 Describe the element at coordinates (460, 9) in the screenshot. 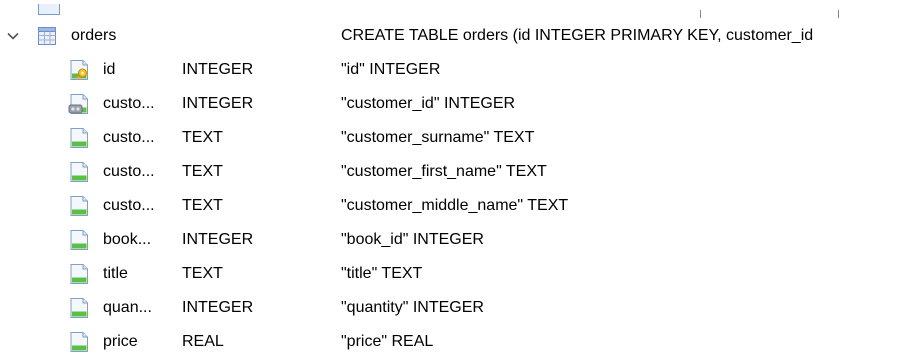

I see `previous-row-partial` at that location.